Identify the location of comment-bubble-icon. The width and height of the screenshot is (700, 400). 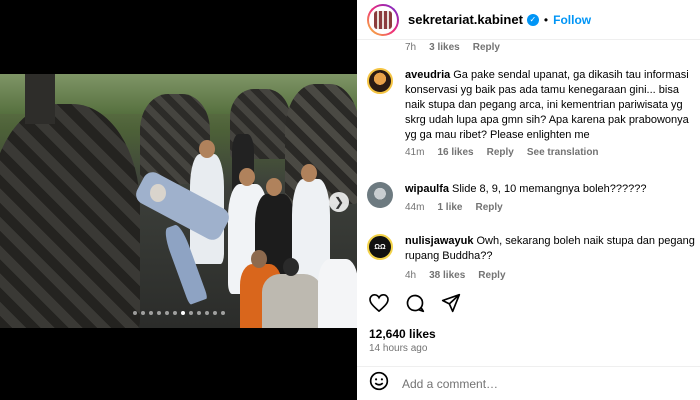
(415, 303).